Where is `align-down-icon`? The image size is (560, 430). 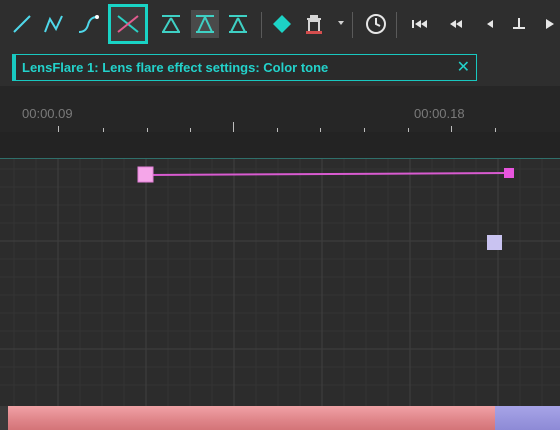 align-down-icon is located at coordinates (238, 24).